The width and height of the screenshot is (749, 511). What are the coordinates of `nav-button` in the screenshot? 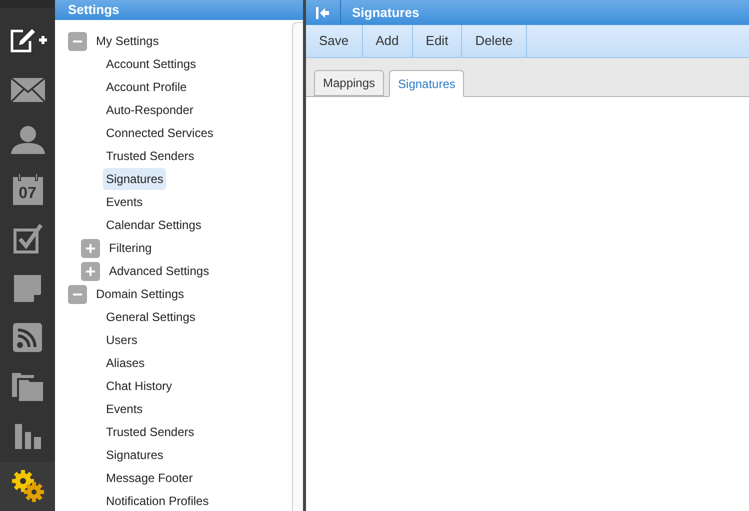 It's located at (27, 486).